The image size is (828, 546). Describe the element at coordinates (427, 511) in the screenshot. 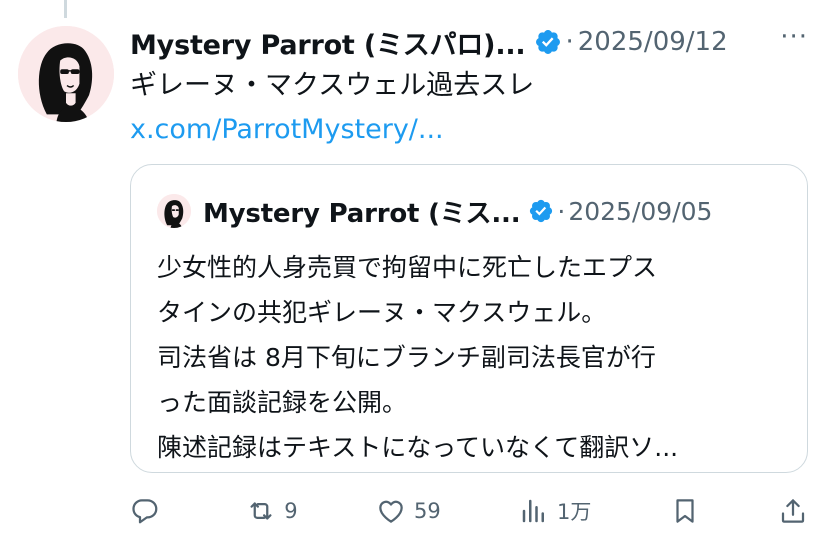

I see `like-count: 59` at that location.